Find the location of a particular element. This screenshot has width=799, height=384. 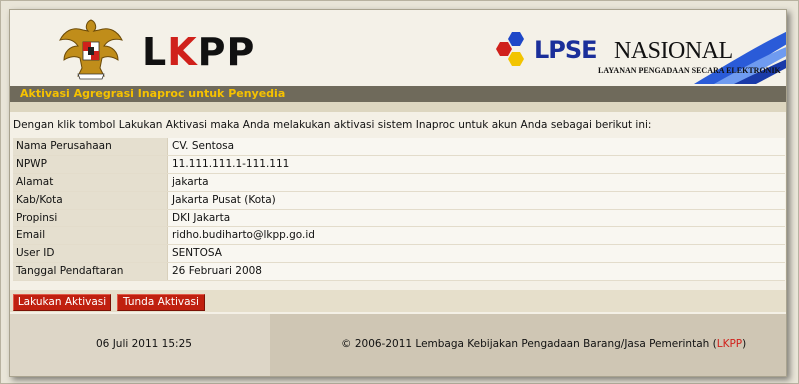

field-value: jakarta is located at coordinates (476, 182).